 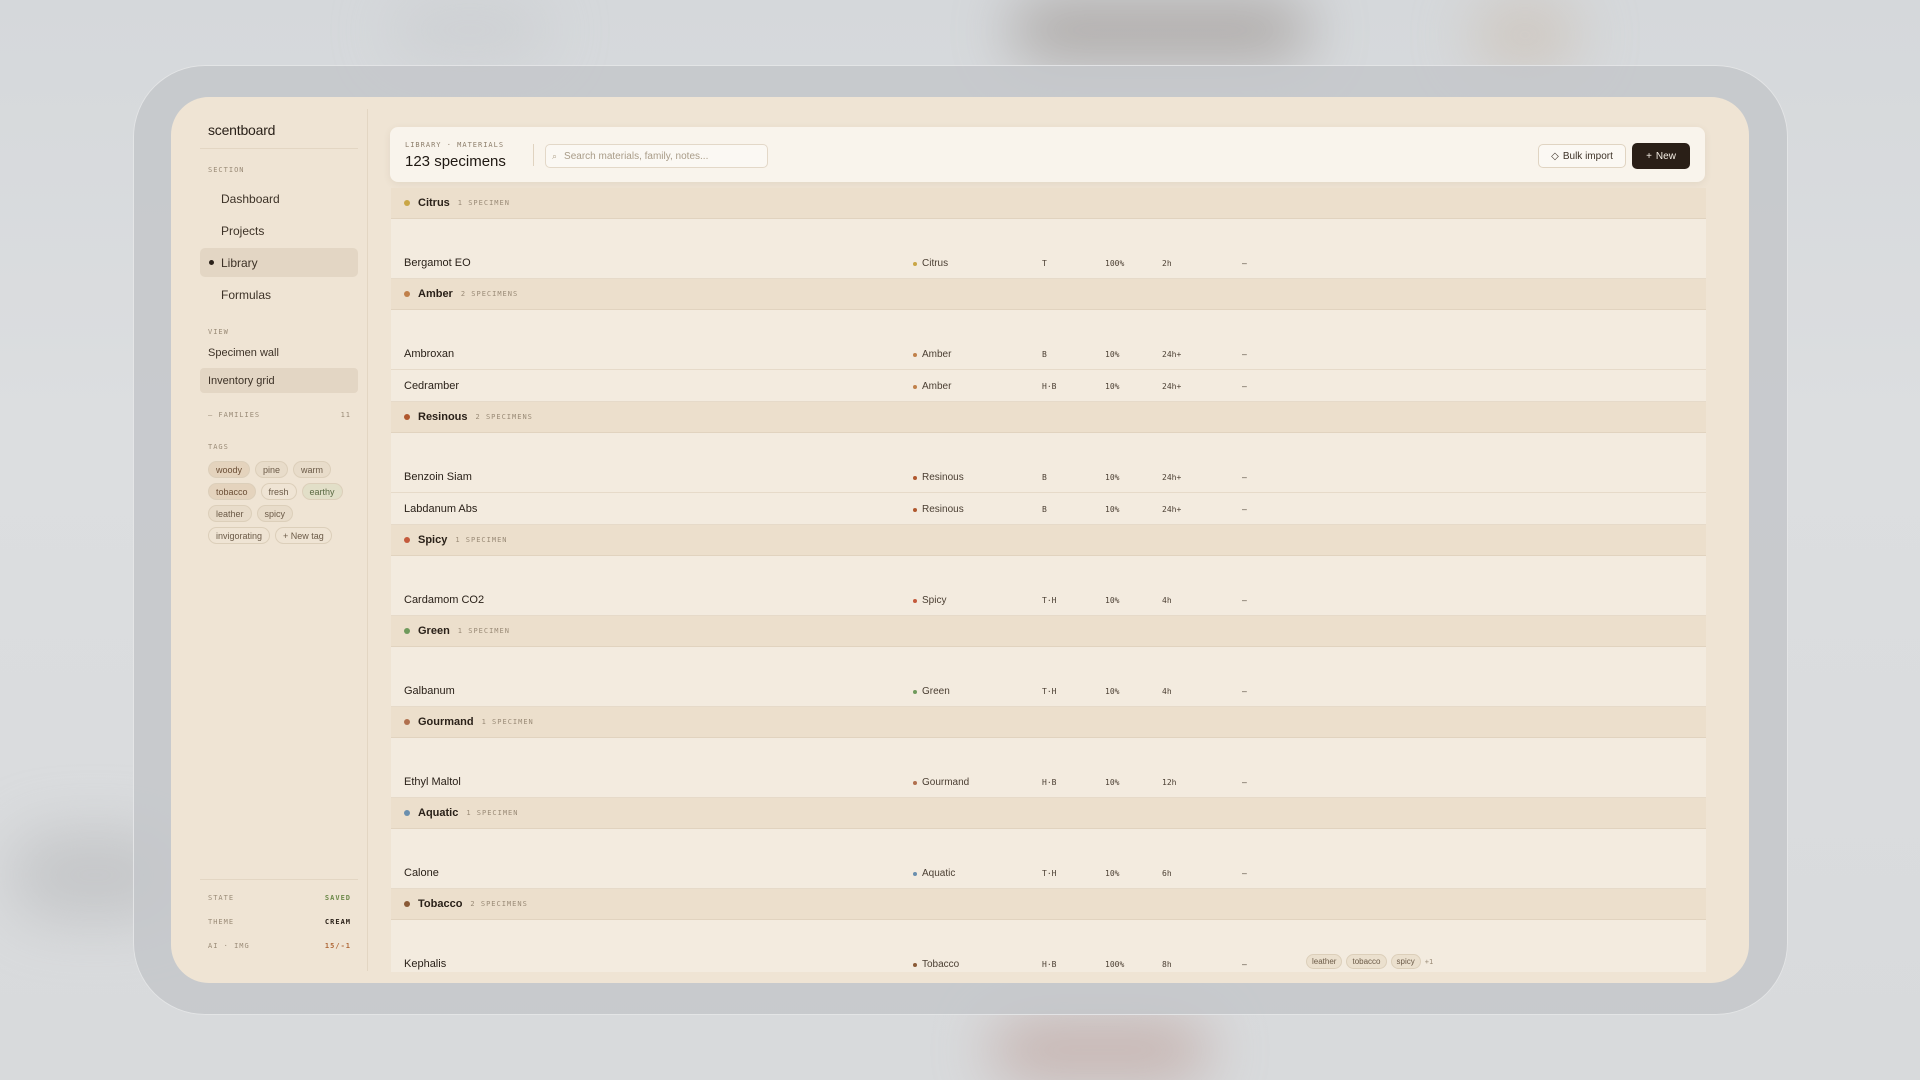 I want to click on longevity: 4h, so click(x=1167, y=691).